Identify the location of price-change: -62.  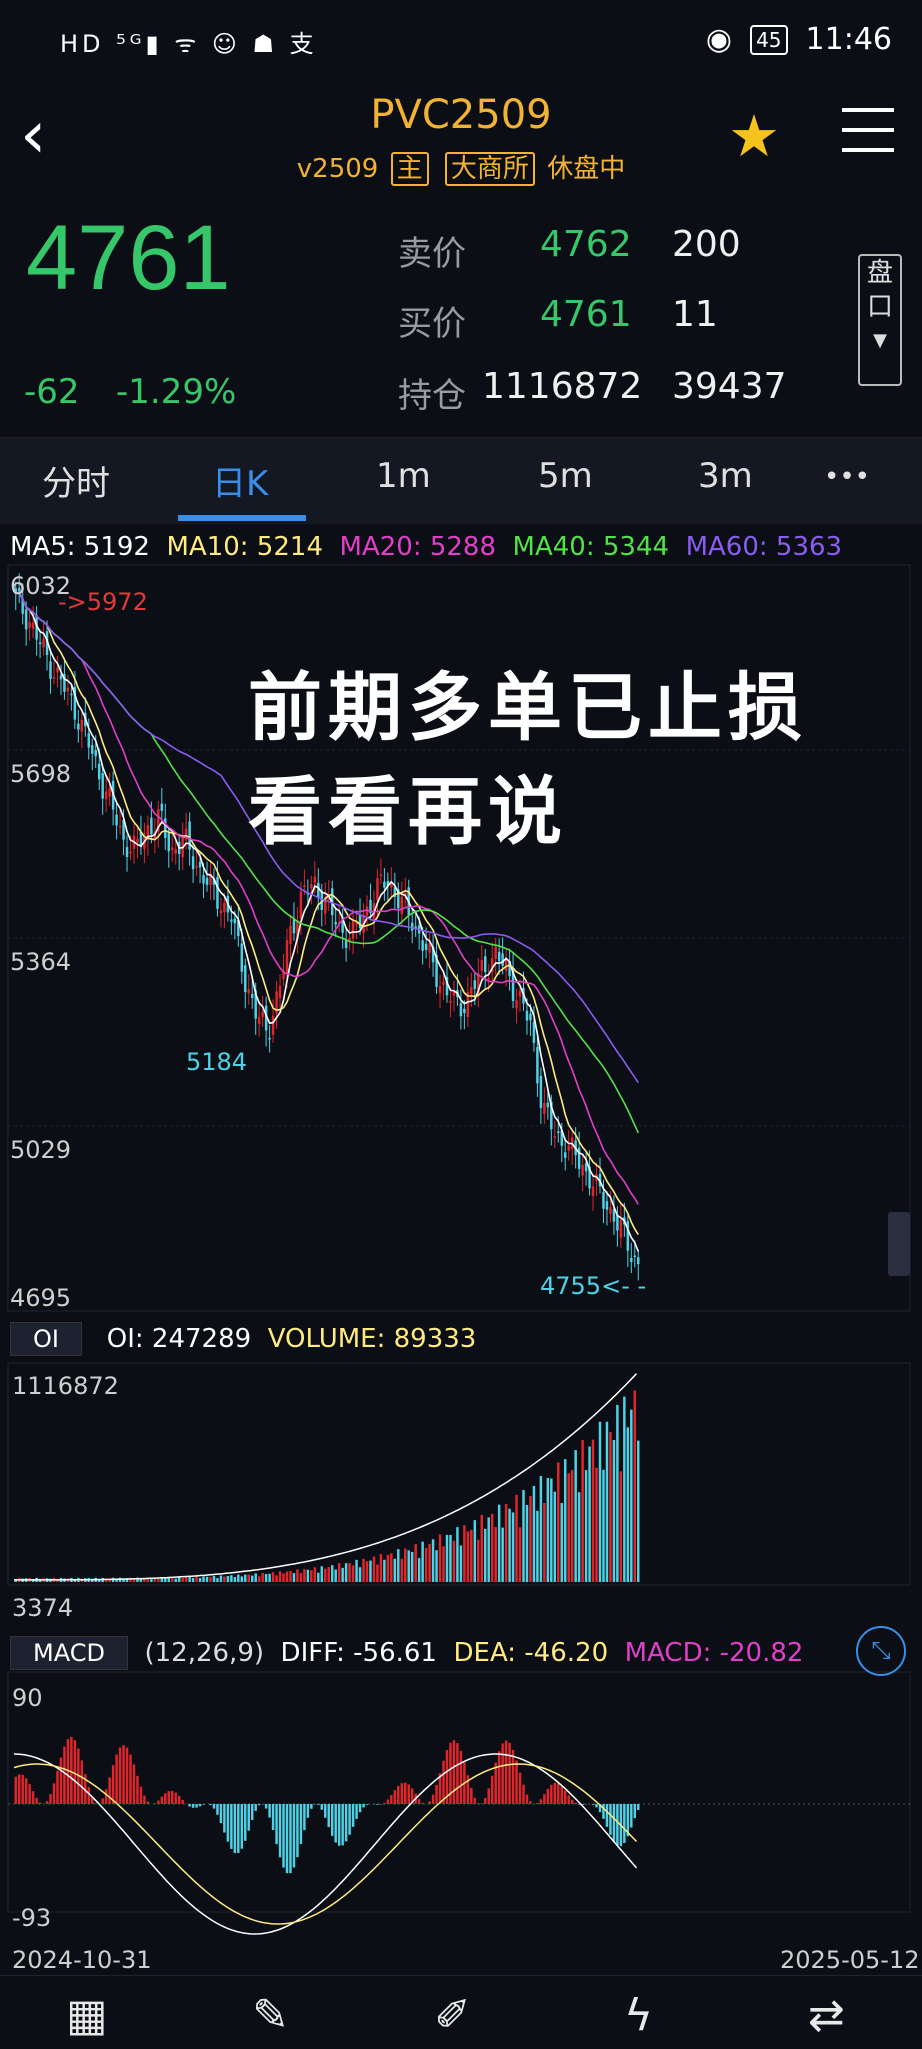
(52, 392).